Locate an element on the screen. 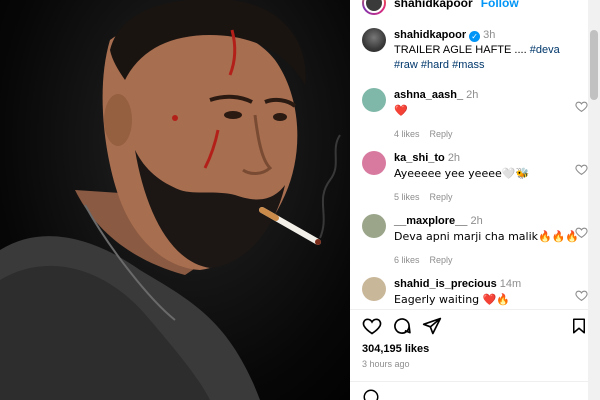 This screenshot has height=400, width=600. comment-text: Eagerly waiting ❤️🔥 is located at coordinates (452, 299).